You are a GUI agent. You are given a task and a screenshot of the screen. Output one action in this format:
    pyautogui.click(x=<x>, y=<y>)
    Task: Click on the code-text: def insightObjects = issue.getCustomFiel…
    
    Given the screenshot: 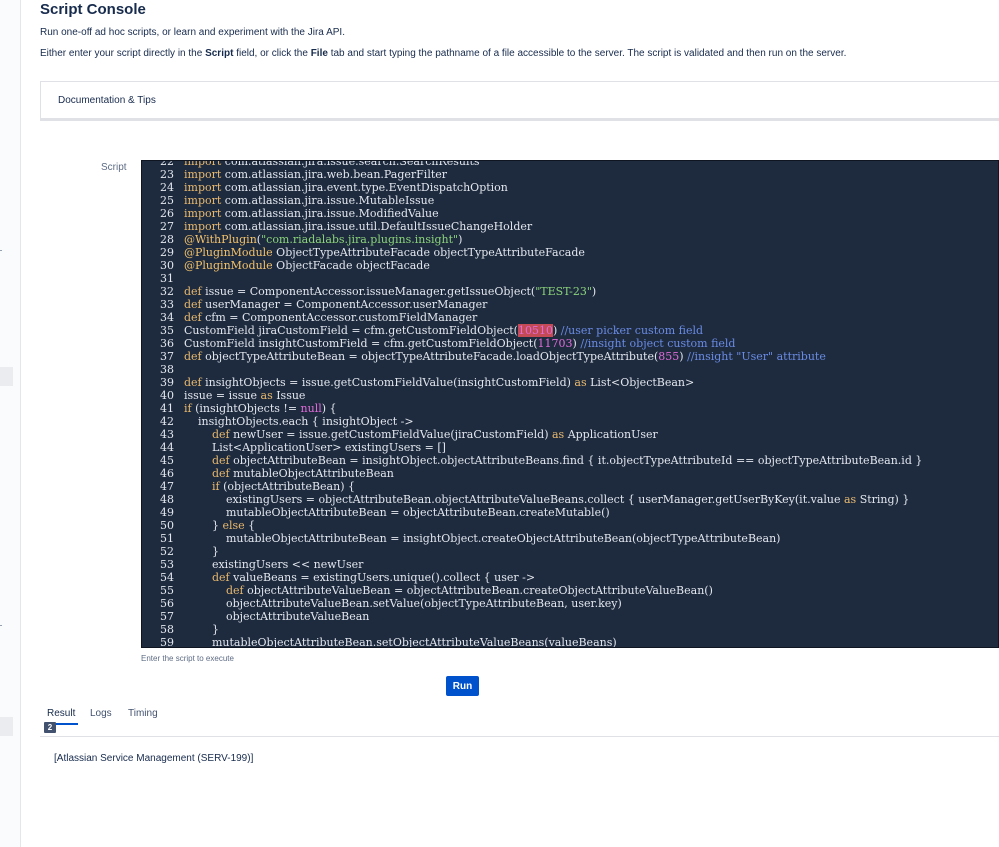 What is the action you would take?
    pyautogui.click(x=439, y=382)
    